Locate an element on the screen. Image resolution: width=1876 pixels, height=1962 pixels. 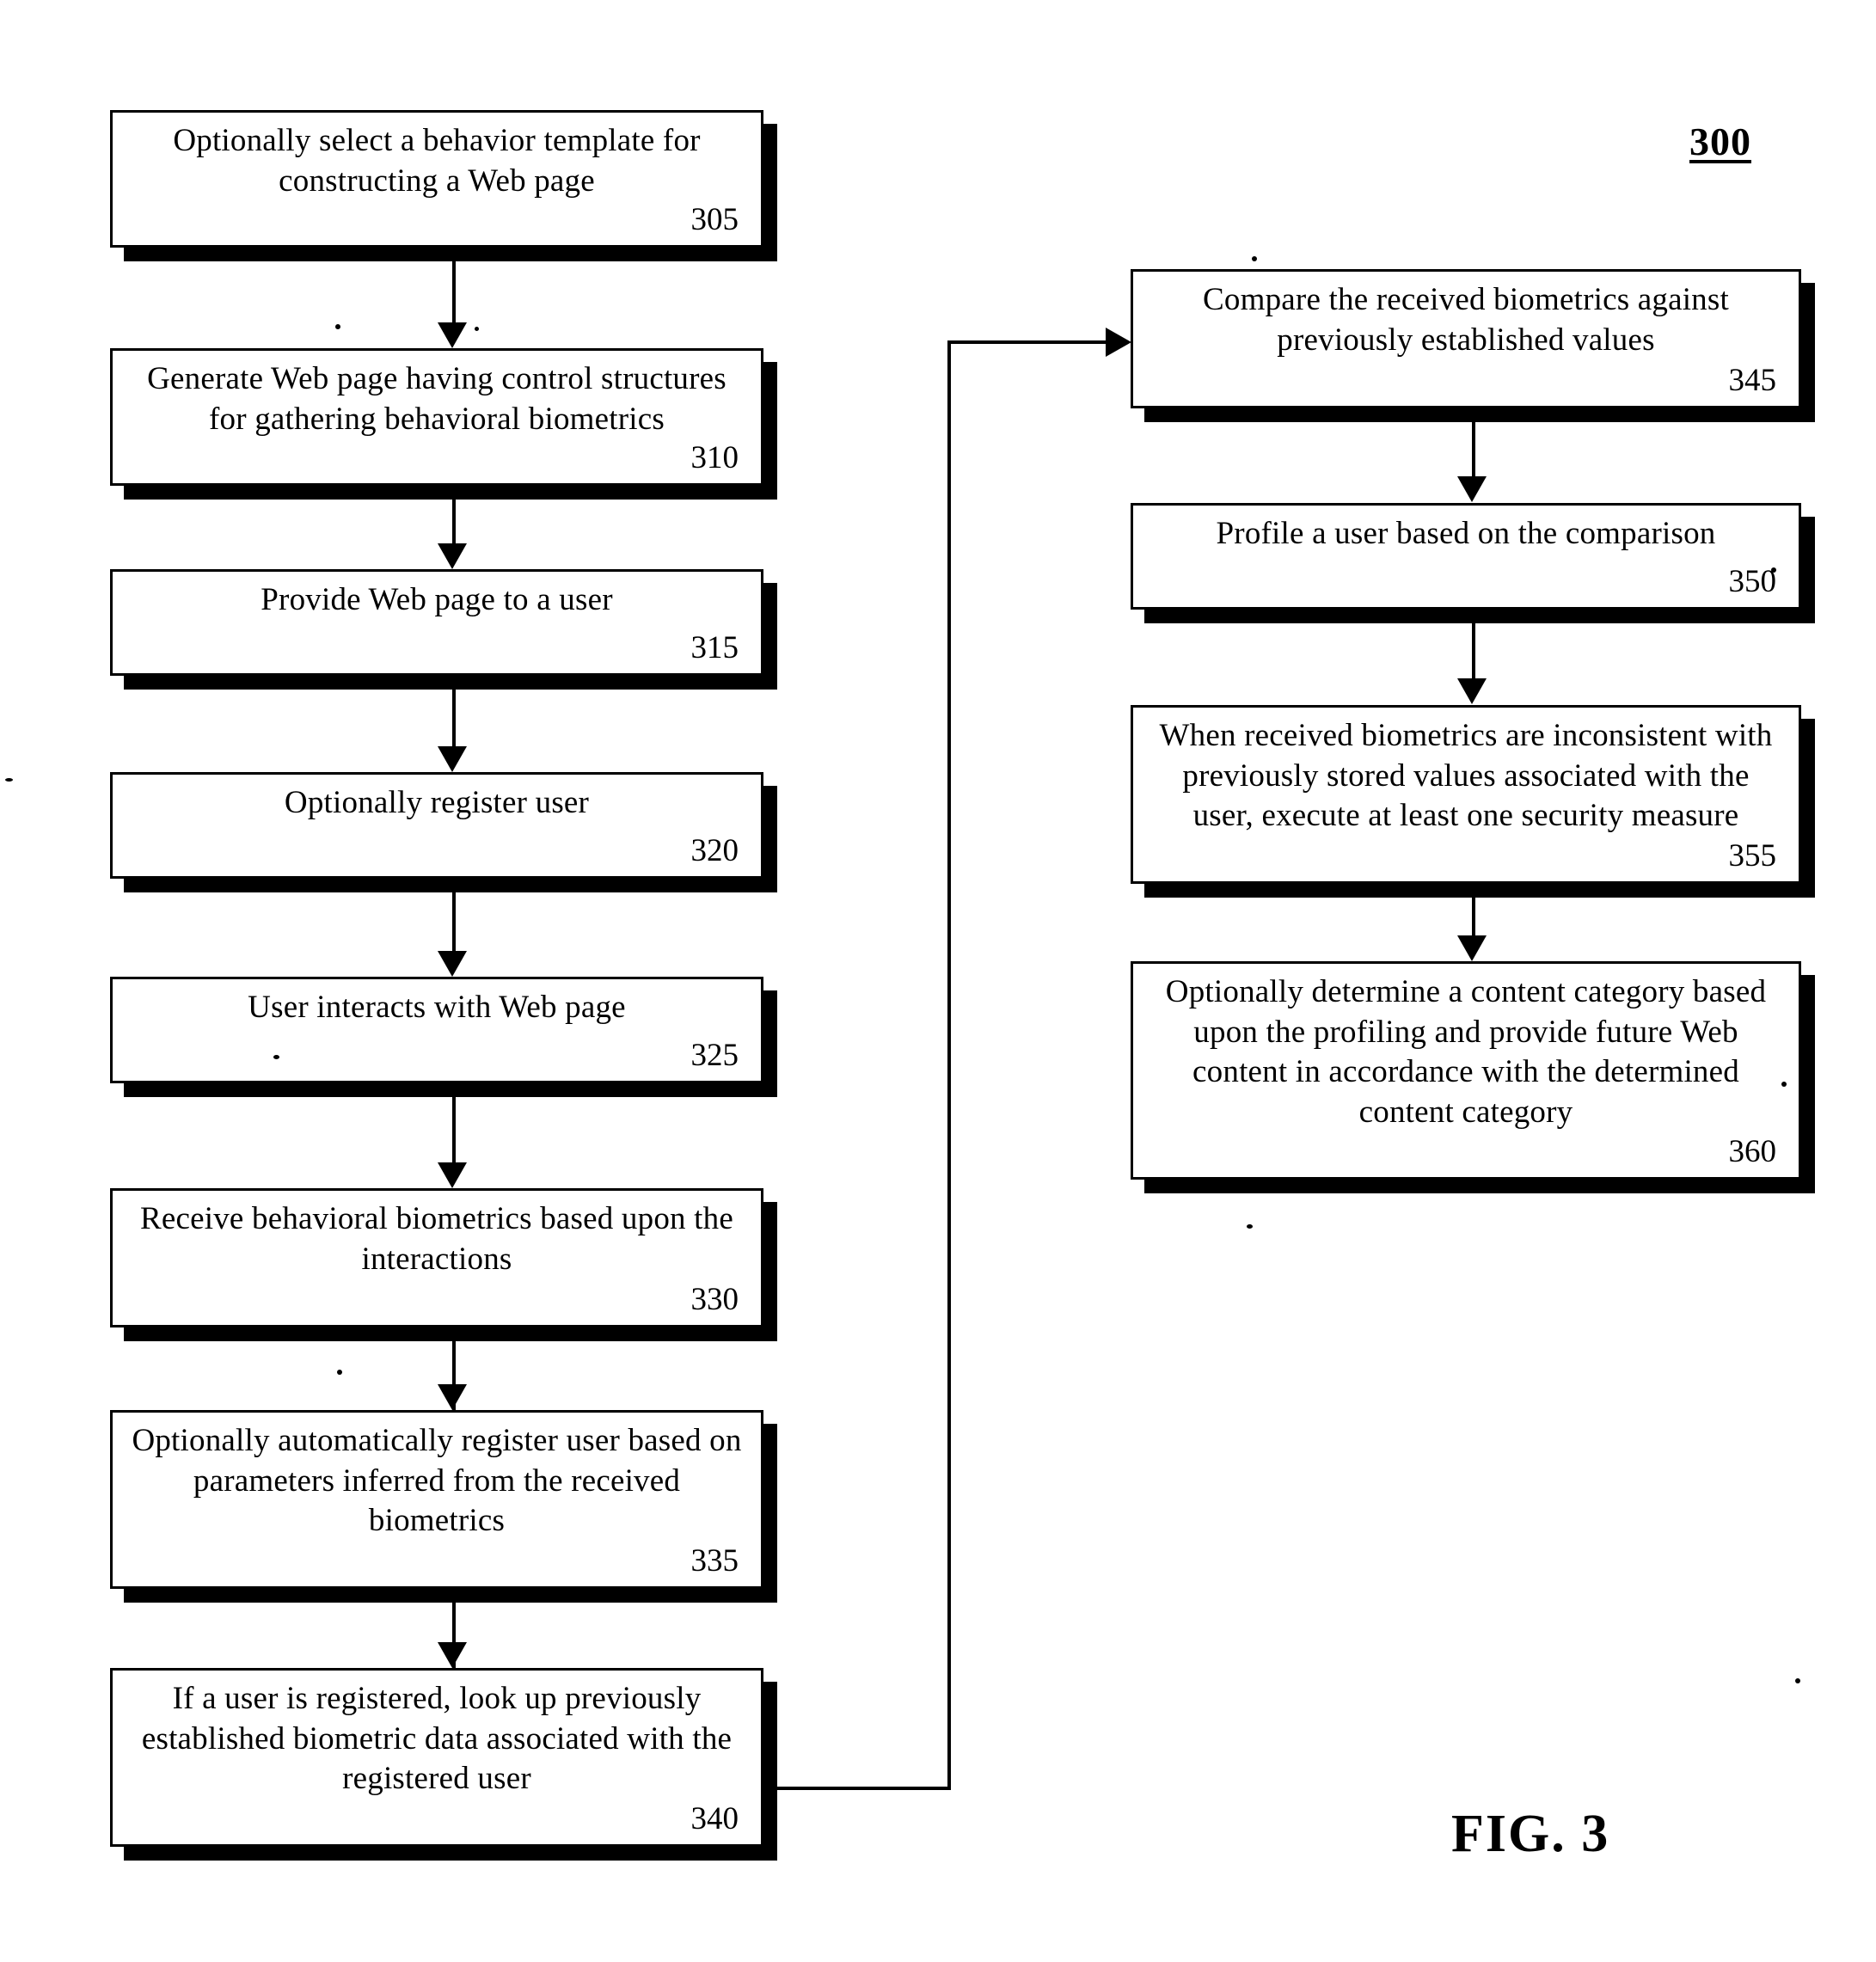
connector-315-320-arrowhead is located at coordinates (452, 759).